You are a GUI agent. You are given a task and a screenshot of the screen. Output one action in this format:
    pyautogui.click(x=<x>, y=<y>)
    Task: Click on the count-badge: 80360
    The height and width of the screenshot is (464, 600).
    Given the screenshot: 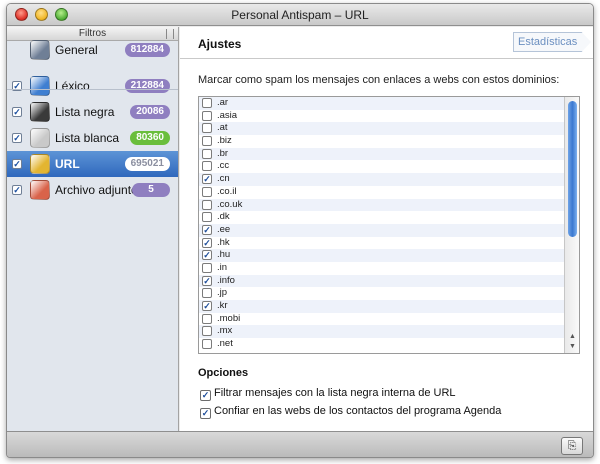 What is the action you would take?
    pyautogui.click(x=150, y=138)
    